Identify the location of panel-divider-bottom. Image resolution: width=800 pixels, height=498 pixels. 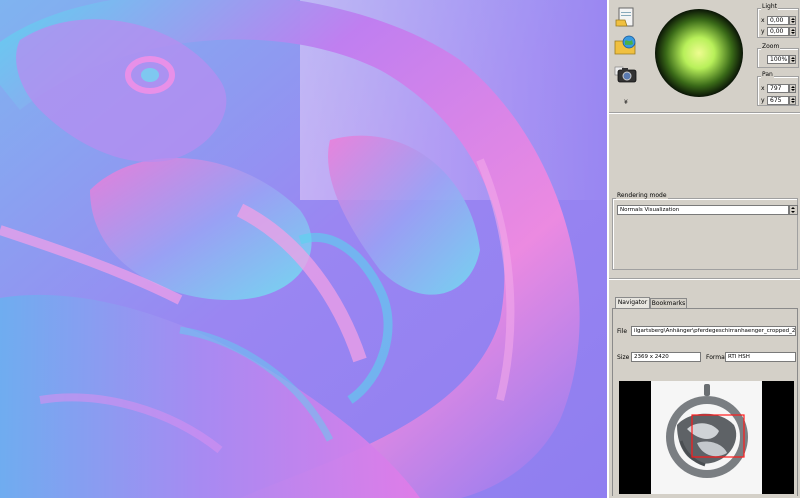
(704, 279).